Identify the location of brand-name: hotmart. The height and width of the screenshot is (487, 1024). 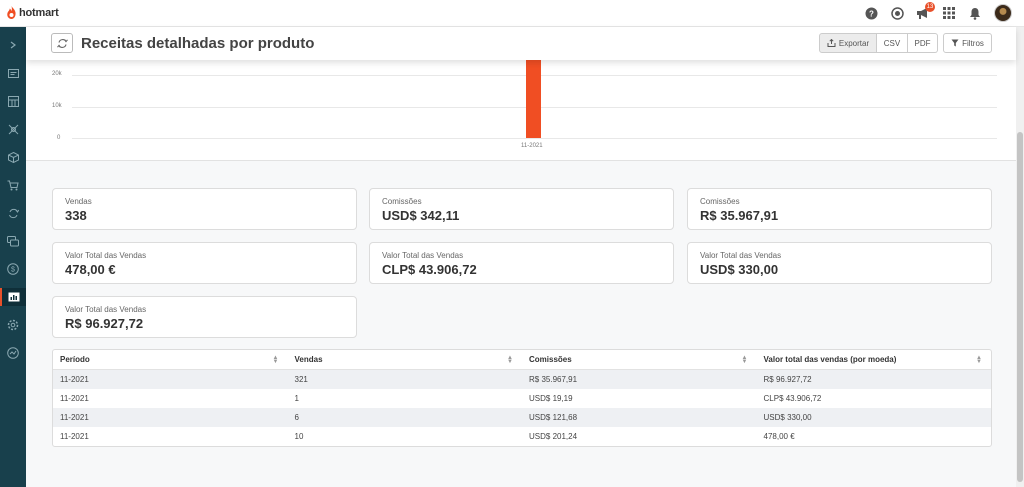
(39, 12).